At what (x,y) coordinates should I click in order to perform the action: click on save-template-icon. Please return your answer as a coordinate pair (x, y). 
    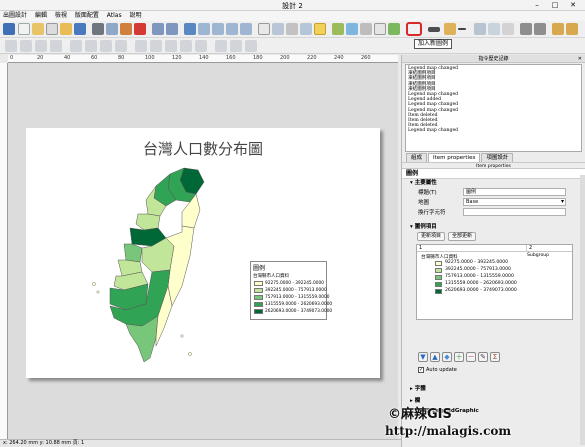
    Looking at the image, I should click on (80, 29).